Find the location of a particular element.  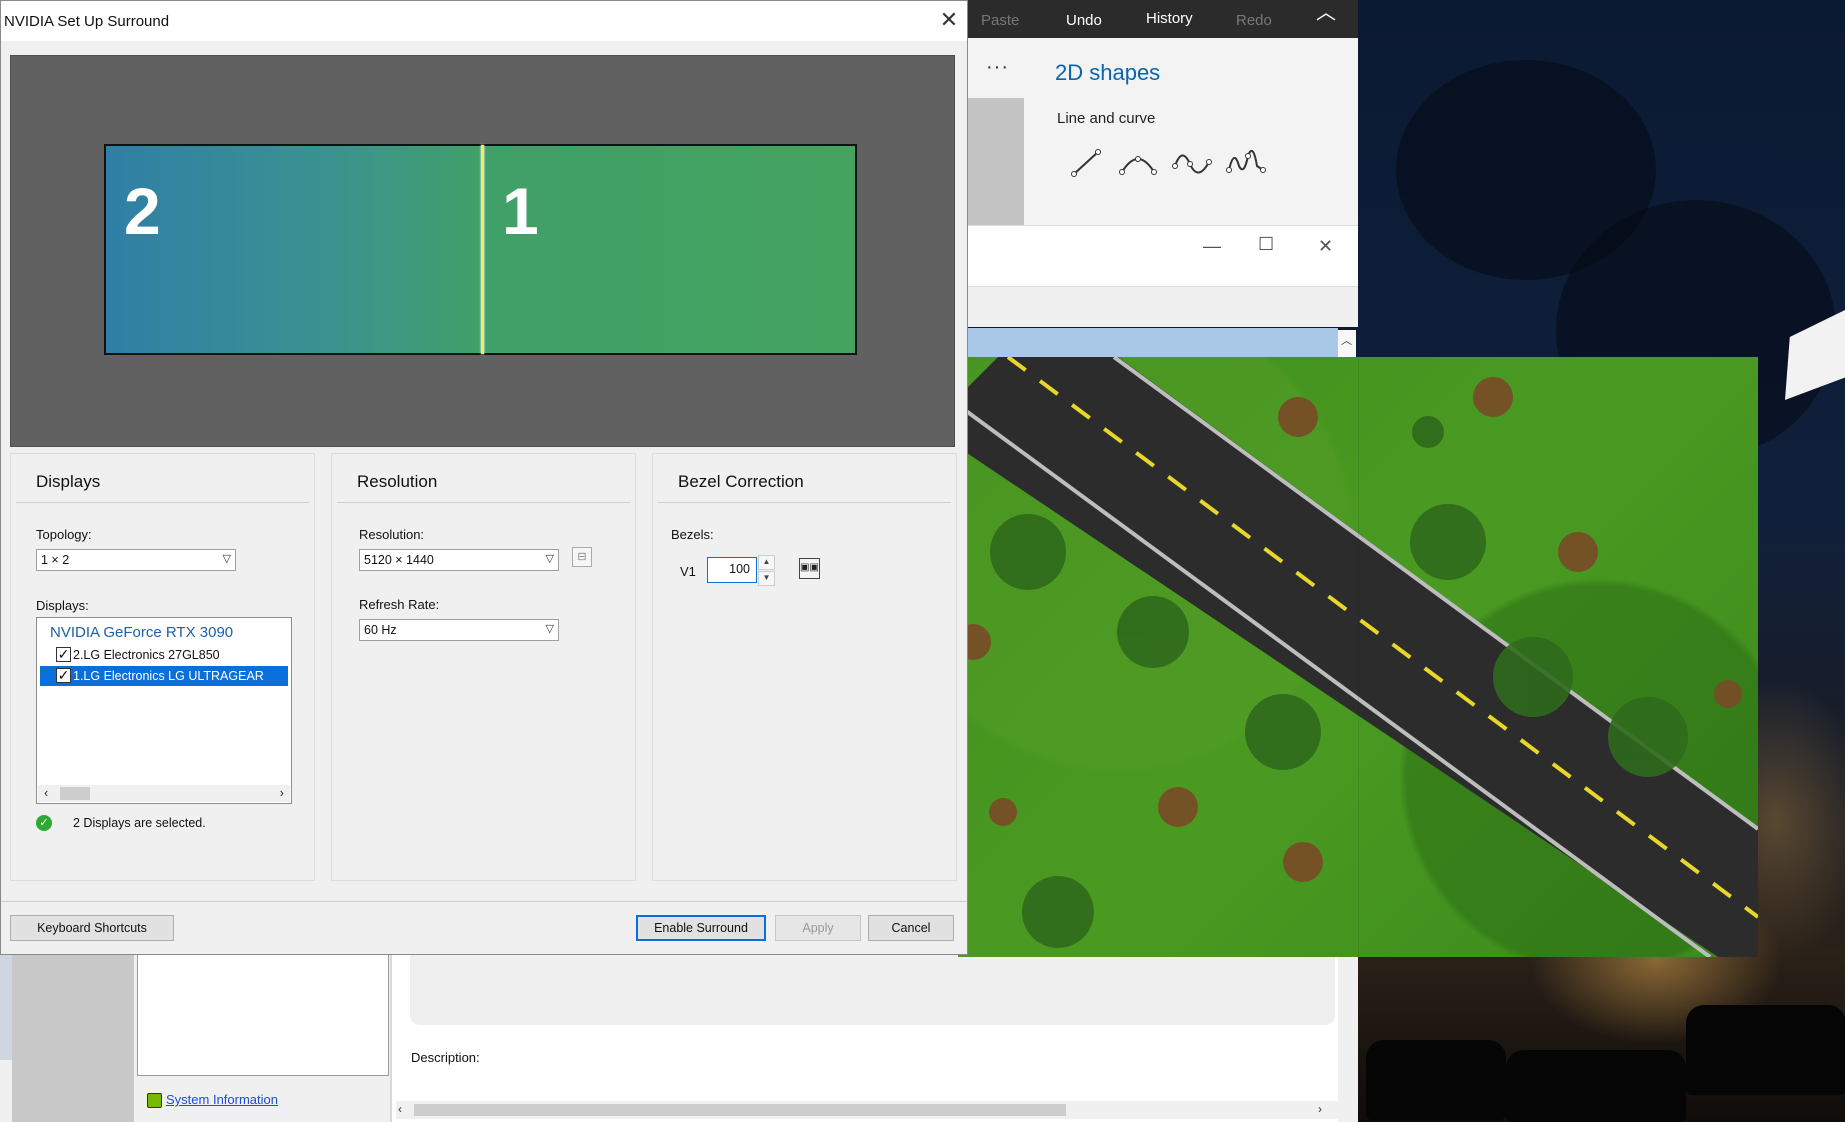

maximize-icon: ☐ is located at coordinates (1266, 244).